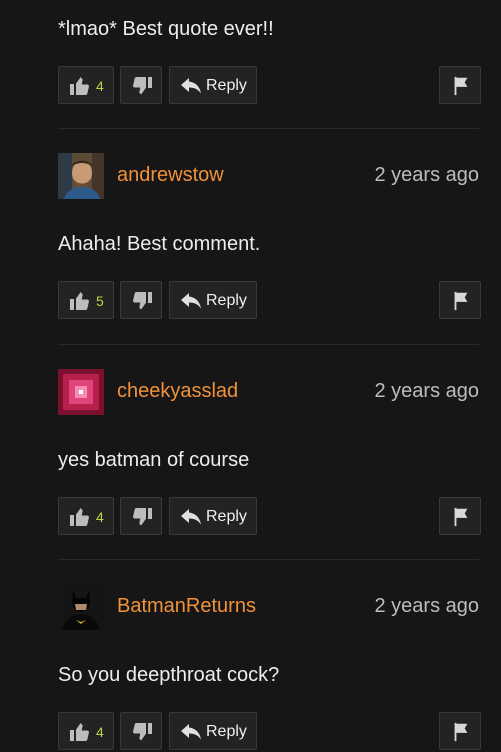  What do you see at coordinates (169, 675) in the screenshot?
I see `comment-text: So you deepthroat cock?` at bounding box center [169, 675].